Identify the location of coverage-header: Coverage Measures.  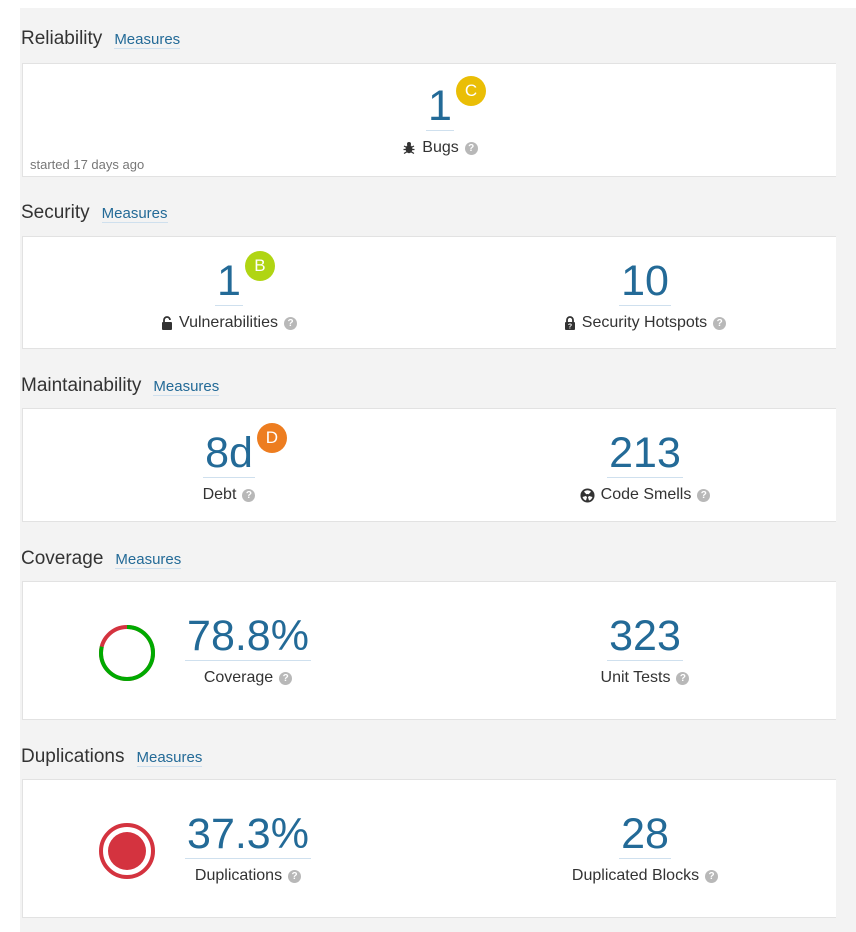
(101, 559).